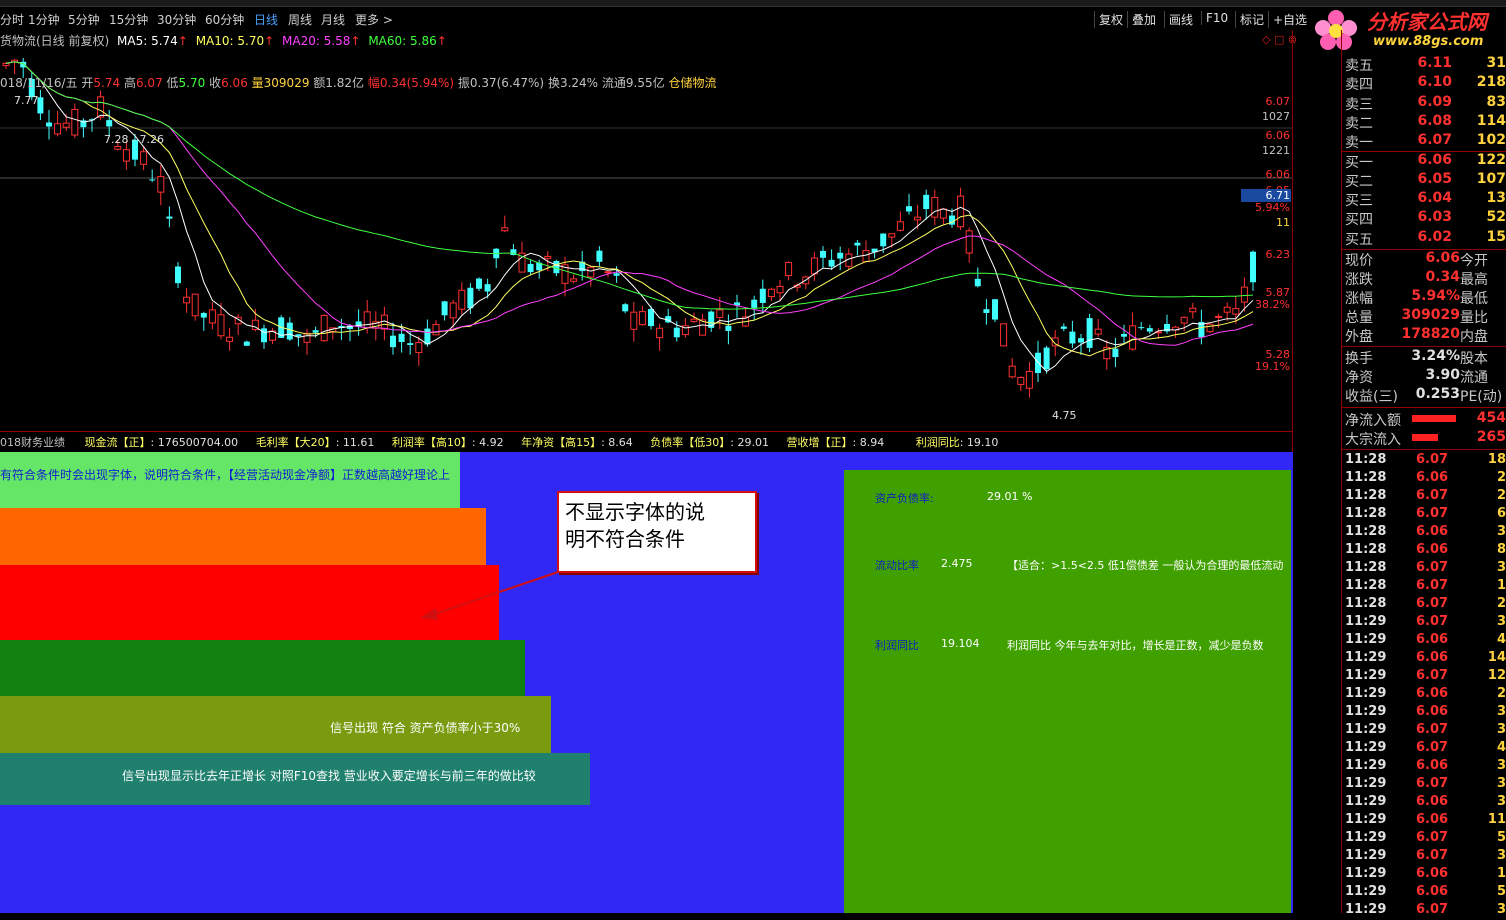  What do you see at coordinates (1435, 296) in the screenshot?
I see `quote-value: 5.94%` at bounding box center [1435, 296].